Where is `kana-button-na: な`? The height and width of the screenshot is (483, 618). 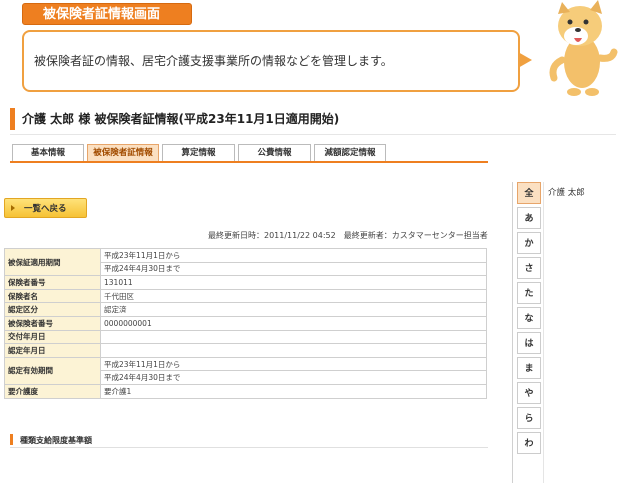 kana-button-na: な is located at coordinates (529, 318).